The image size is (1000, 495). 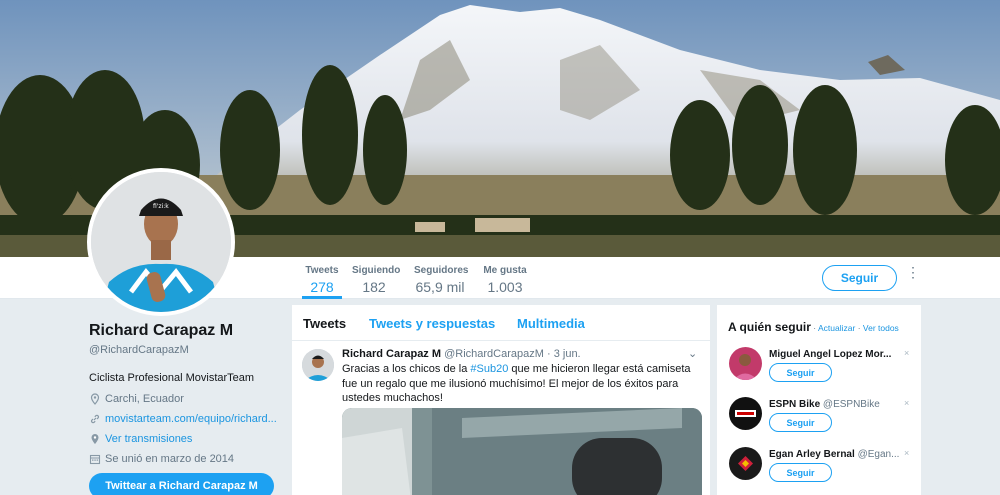 I want to click on tab-tweets-replies: Tweets y respuestas, so click(x=432, y=323).